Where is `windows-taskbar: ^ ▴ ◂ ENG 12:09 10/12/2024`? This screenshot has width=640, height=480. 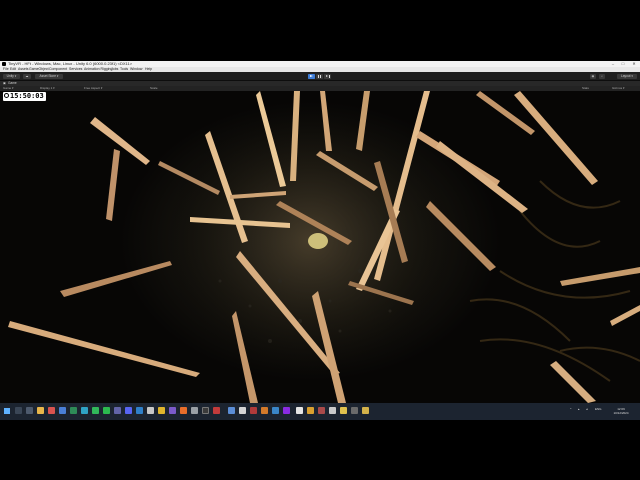 windows-taskbar: ^ ▴ ◂ ENG 12:09 10/12/2024 is located at coordinates (320, 411).